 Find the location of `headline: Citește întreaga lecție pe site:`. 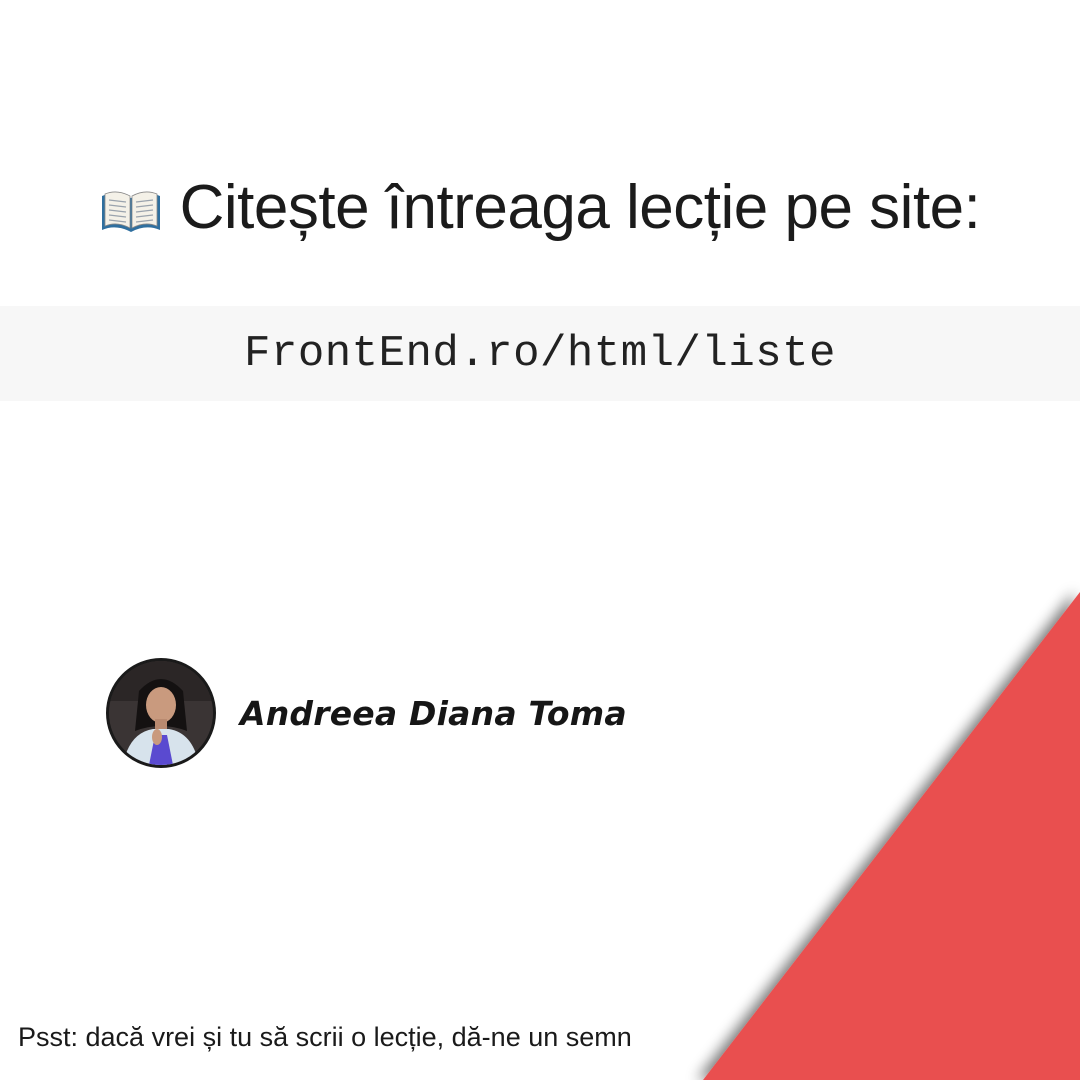

headline: Citește întreaga lecție pe site: is located at coordinates (540, 207).